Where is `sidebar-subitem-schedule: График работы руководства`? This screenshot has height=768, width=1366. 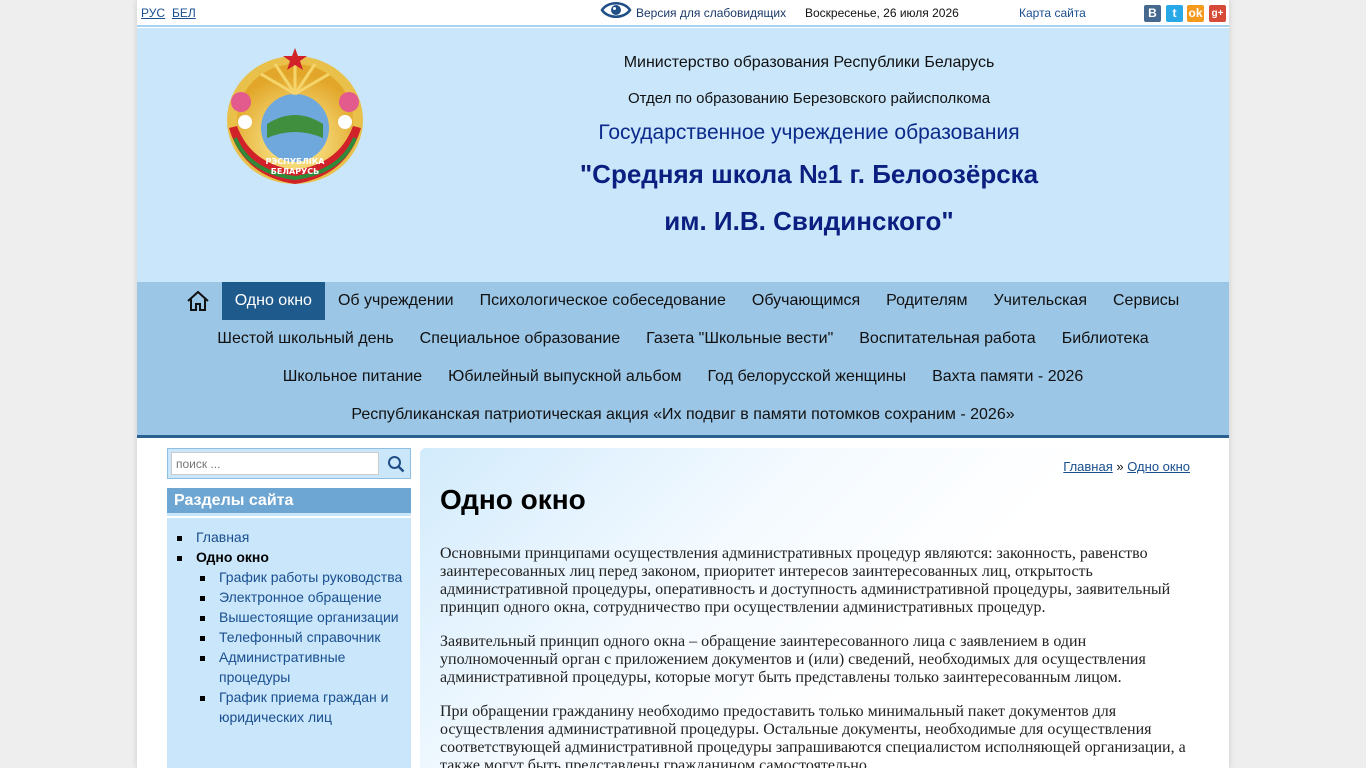 sidebar-subitem-schedule: График работы руководства is located at coordinates (292, 577).